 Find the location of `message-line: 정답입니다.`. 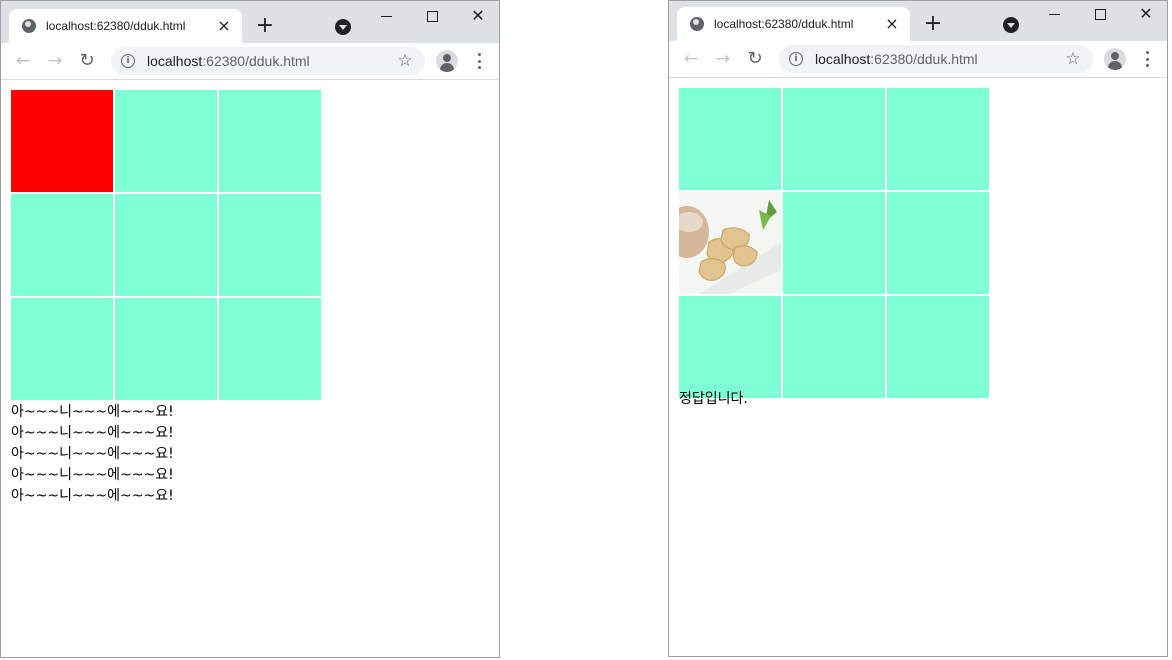

message-line: 정답입니다. is located at coordinates (713, 399).